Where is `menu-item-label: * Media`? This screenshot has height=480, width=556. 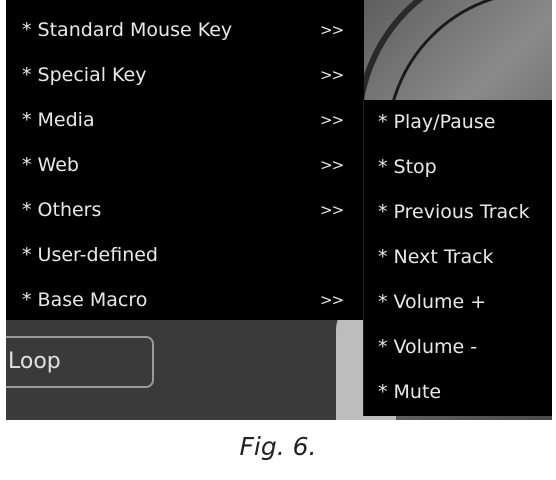
menu-item-label: * Media is located at coordinates (58, 120).